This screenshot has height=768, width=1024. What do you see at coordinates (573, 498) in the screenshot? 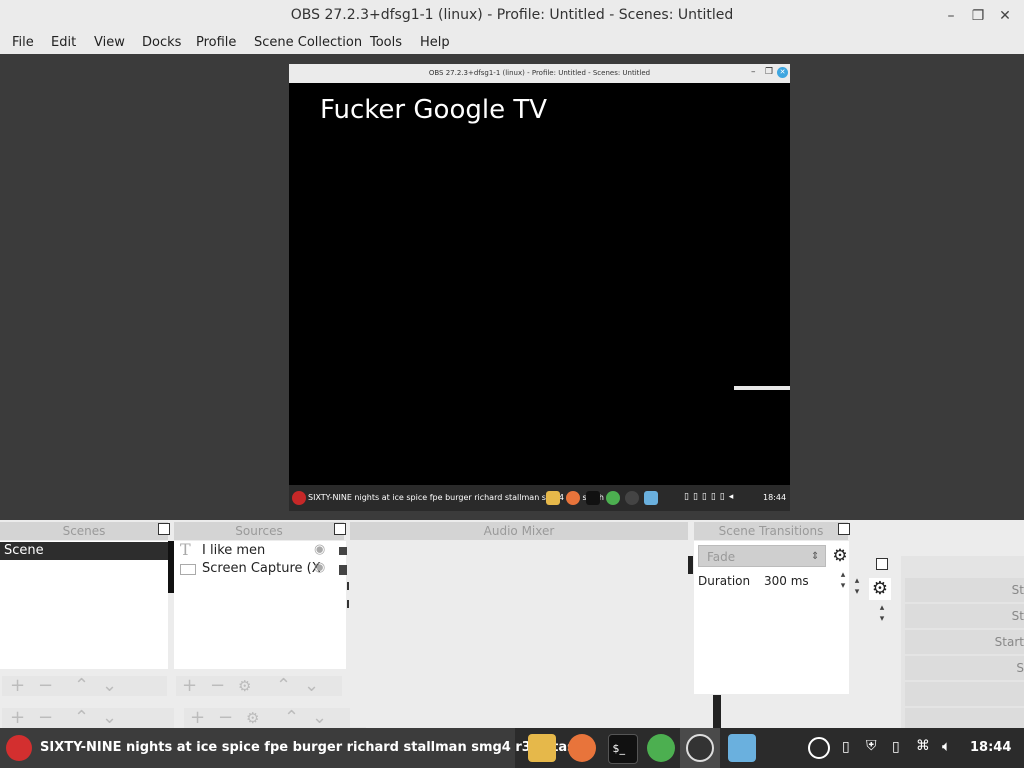
I see `nested-firefox-icon` at bounding box center [573, 498].